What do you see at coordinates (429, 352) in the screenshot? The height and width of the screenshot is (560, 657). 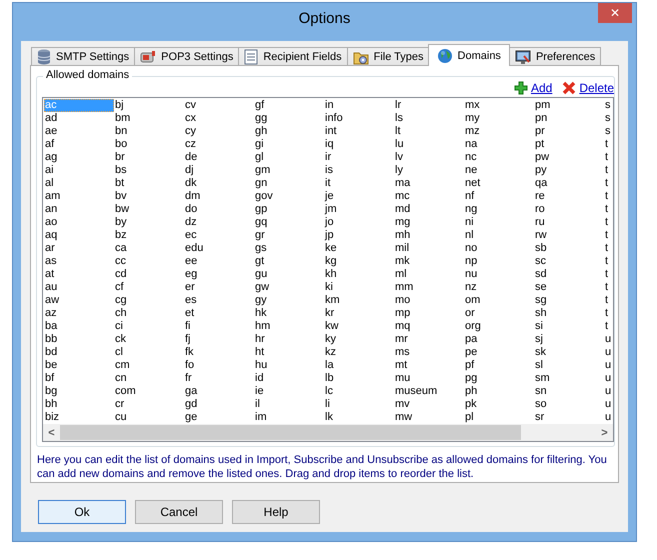 I see `domain-item: ms` at bounding box center [429, 352].